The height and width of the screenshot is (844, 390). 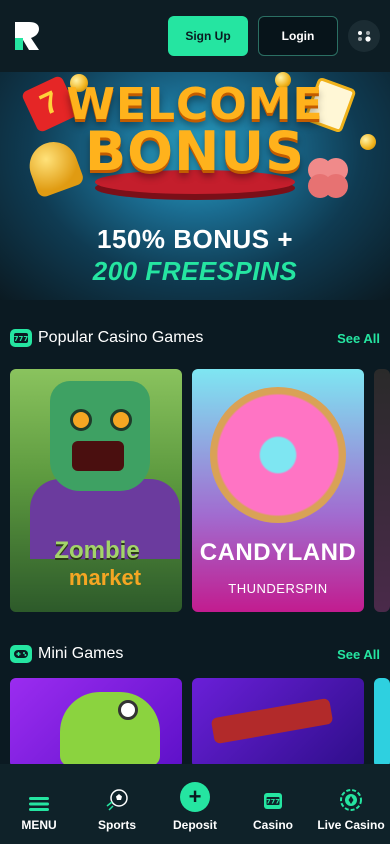 I want to click on game-card-zombie-market: Zombie market, so click(x=96, y=490).